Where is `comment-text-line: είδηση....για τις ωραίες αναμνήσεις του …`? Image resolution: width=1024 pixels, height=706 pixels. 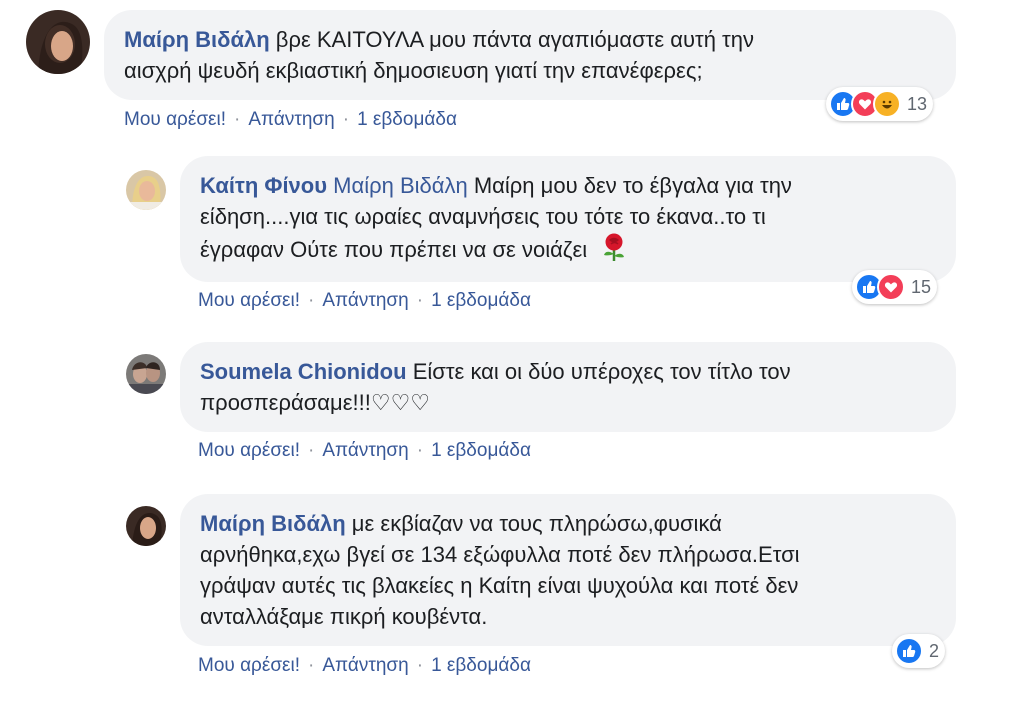 comment-text-line: είδηση....για τις ωραίες αναμνήσεις του … is located at coordinates (483, 216).